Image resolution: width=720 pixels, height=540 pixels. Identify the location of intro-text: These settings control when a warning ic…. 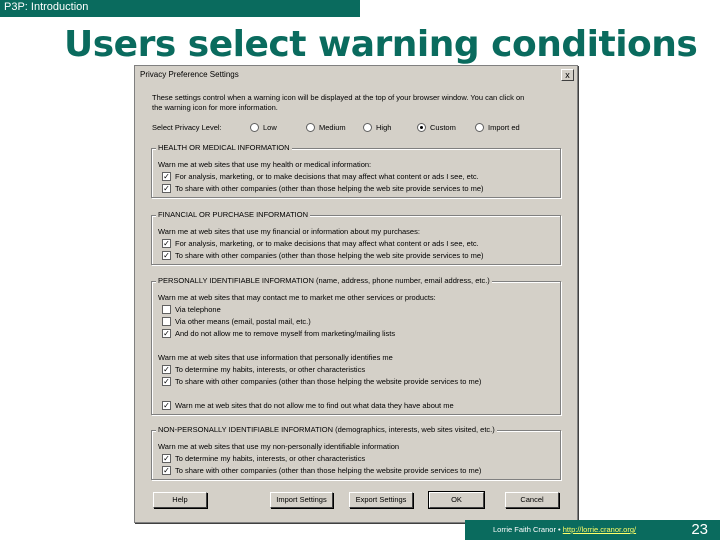
(362, 103).